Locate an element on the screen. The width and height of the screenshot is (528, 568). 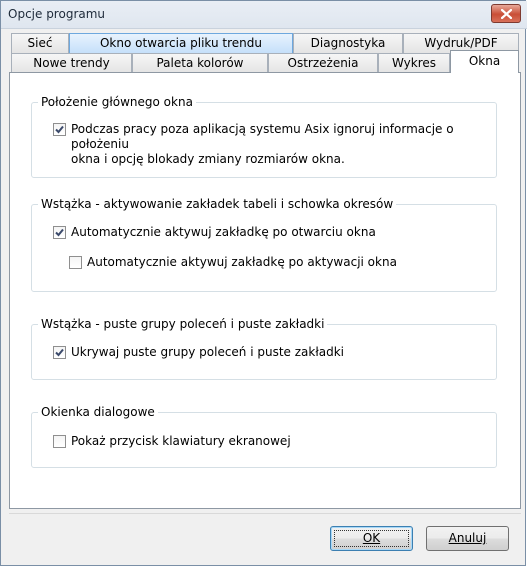
tab-ostrzezenia: Ostrzeżenia is located at coordinates (323, 63).